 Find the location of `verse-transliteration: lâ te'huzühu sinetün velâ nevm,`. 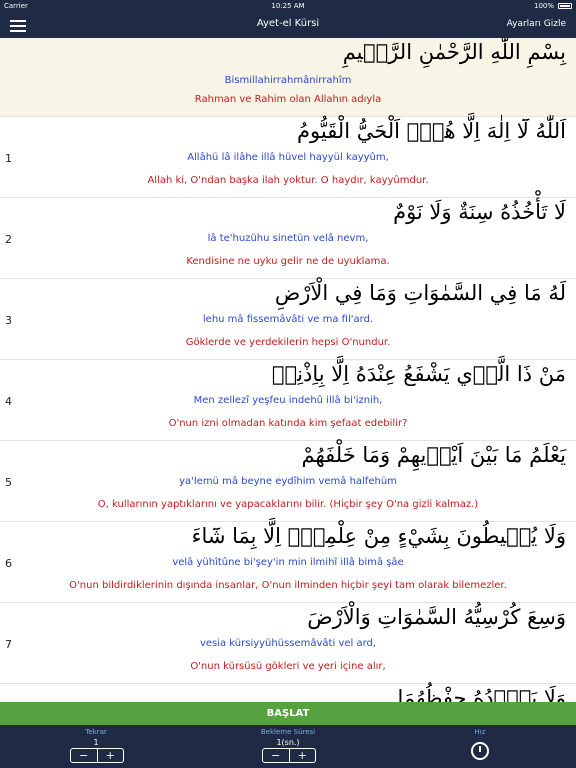

verse-transliteration: lâ te'huzühu sinetün velâ nevm, is located at coordinates (288, 238).